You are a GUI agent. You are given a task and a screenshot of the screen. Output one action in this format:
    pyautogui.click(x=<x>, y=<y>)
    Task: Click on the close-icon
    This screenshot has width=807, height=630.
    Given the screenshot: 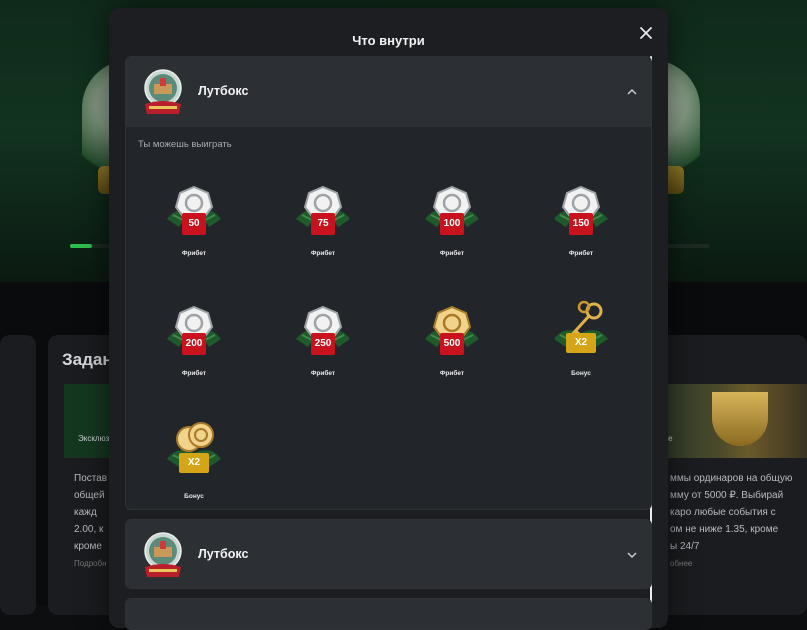 What is the action you would take?
    pyautogui.click(x=646, y=33)
    